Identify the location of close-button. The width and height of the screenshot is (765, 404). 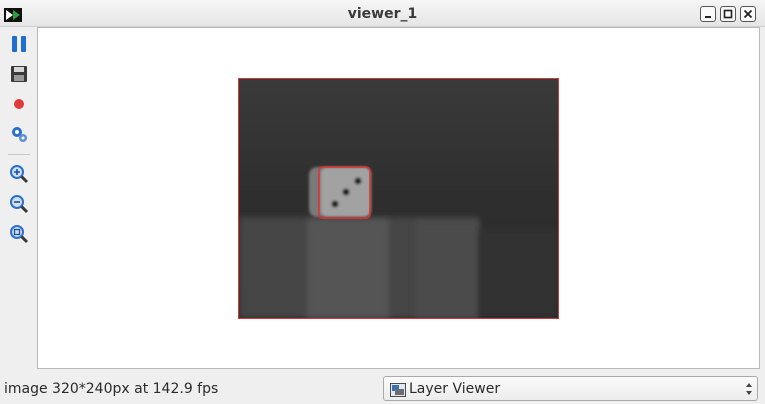
(748, 14).